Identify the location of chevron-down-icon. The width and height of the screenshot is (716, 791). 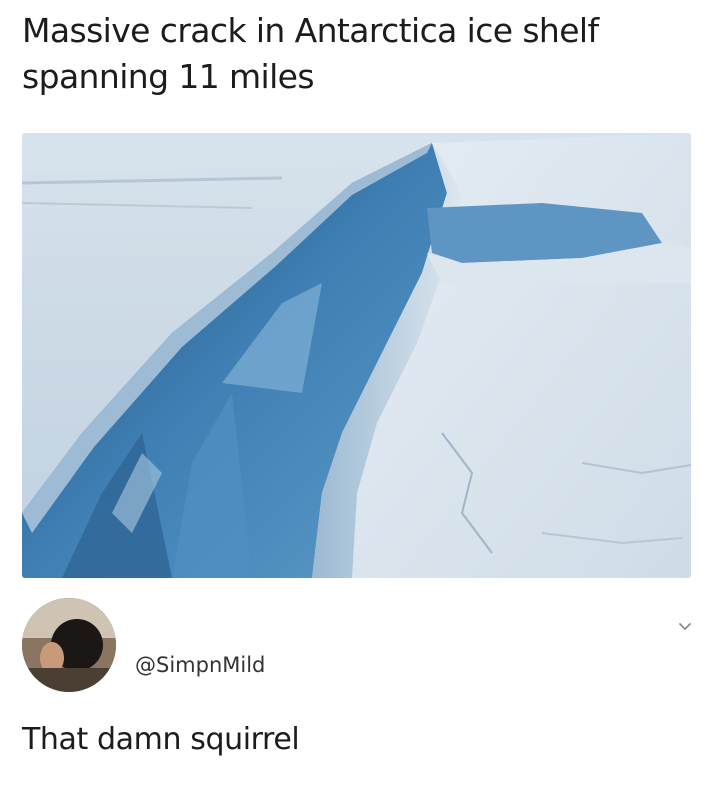
(685, 626).